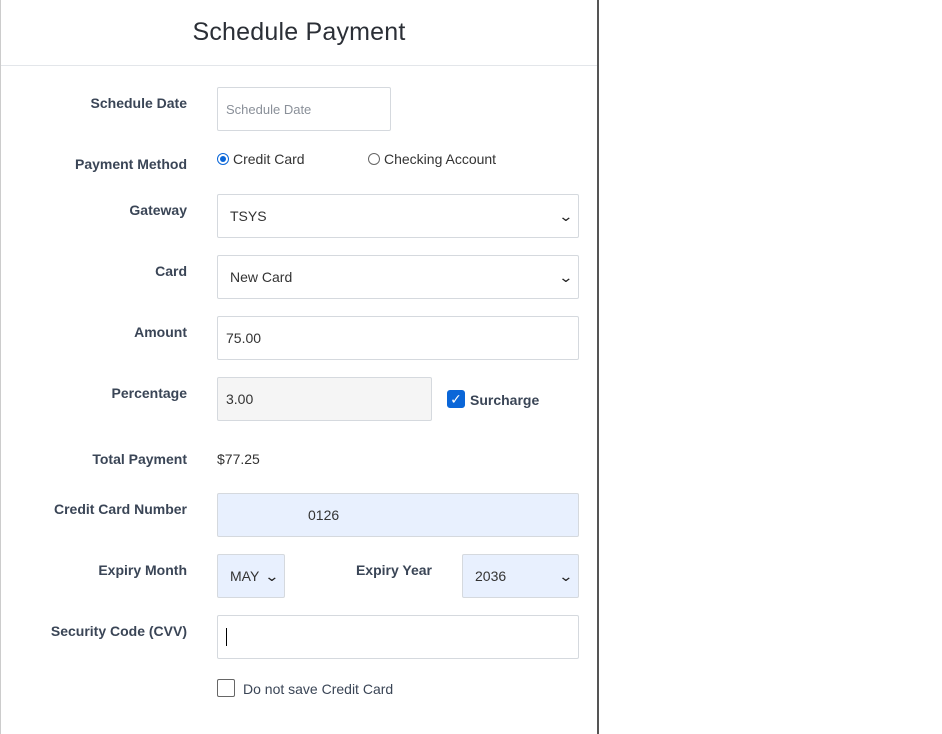 The height and width of the screenshot is (734, 942). I want to click on card-value: New Card, so click(261, 277).